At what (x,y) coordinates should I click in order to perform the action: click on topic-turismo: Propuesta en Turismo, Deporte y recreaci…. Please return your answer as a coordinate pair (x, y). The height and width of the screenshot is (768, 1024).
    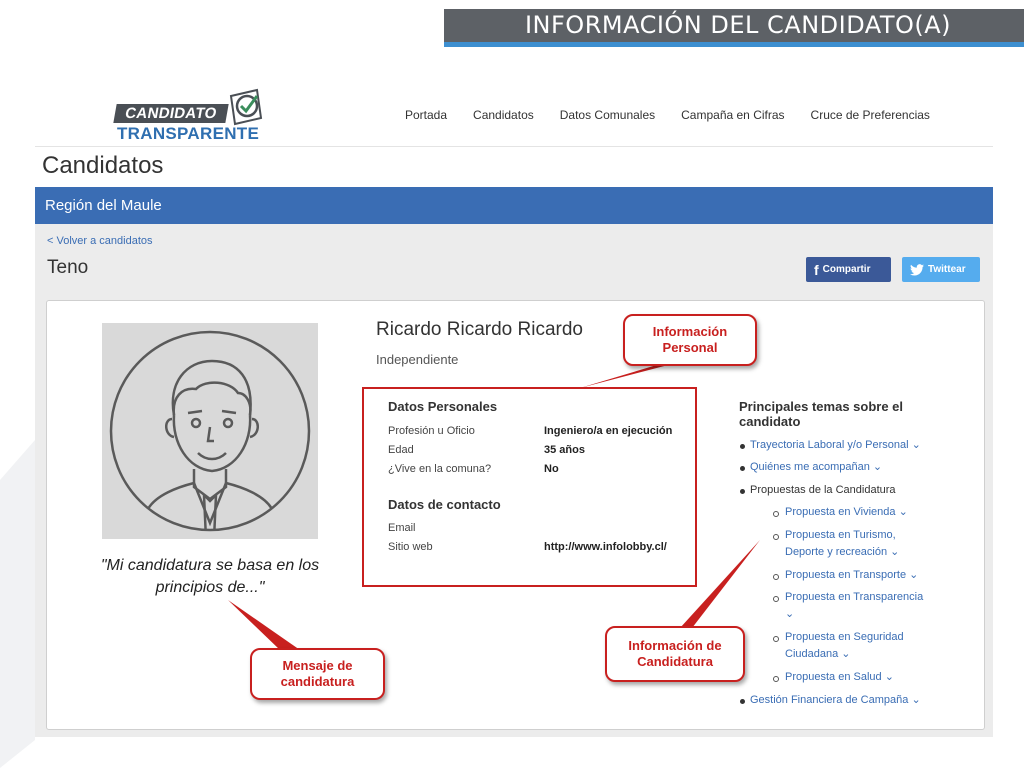
    Looking at the image, I should click on (860, 544).